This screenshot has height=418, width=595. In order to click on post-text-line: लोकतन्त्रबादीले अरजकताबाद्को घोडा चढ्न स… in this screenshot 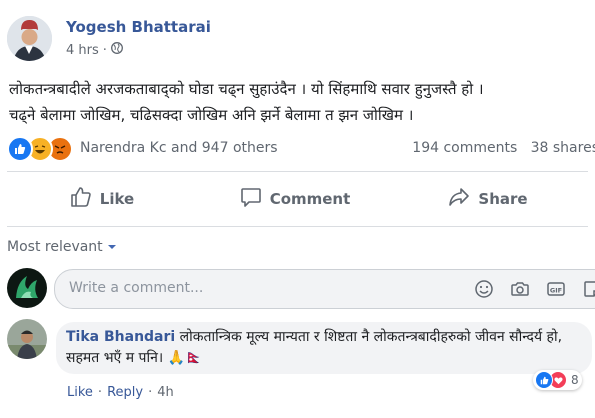, I will do `click(246, 89)`.